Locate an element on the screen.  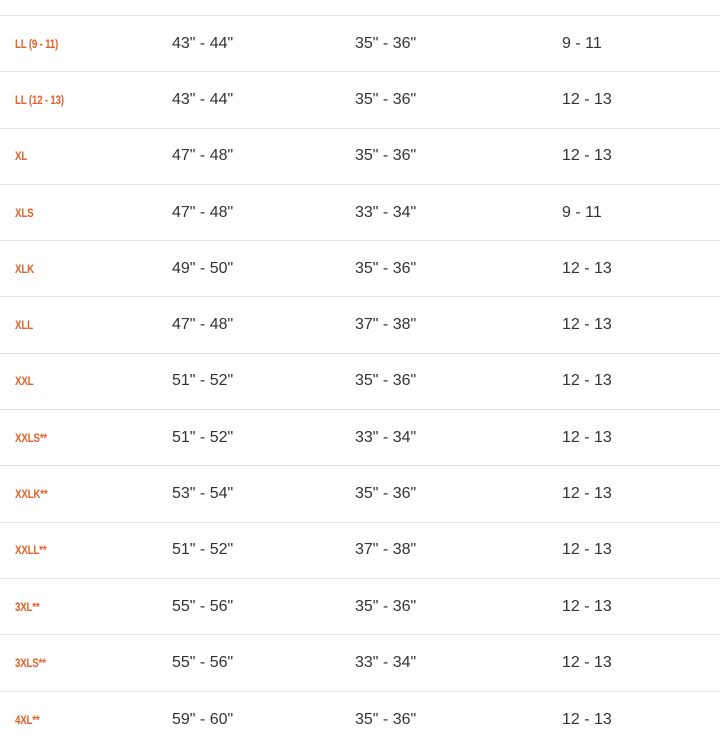
table-row: XLL 47" - 48" 37" - 38" 12 - 13 is located at coordinates (360, 325).